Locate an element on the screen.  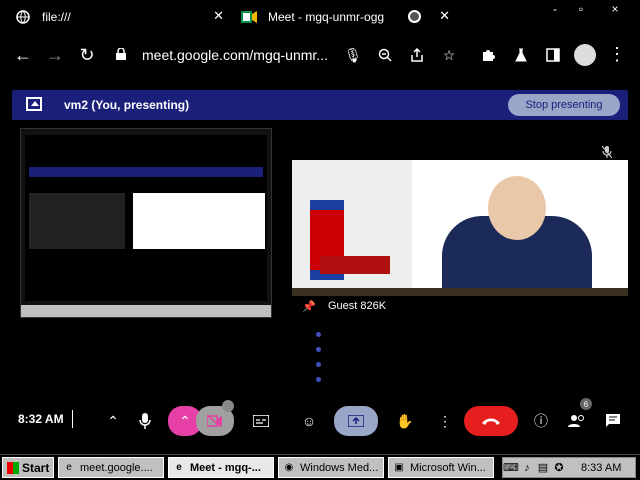
mic-muted-icon is located at coordinates (607, 153).